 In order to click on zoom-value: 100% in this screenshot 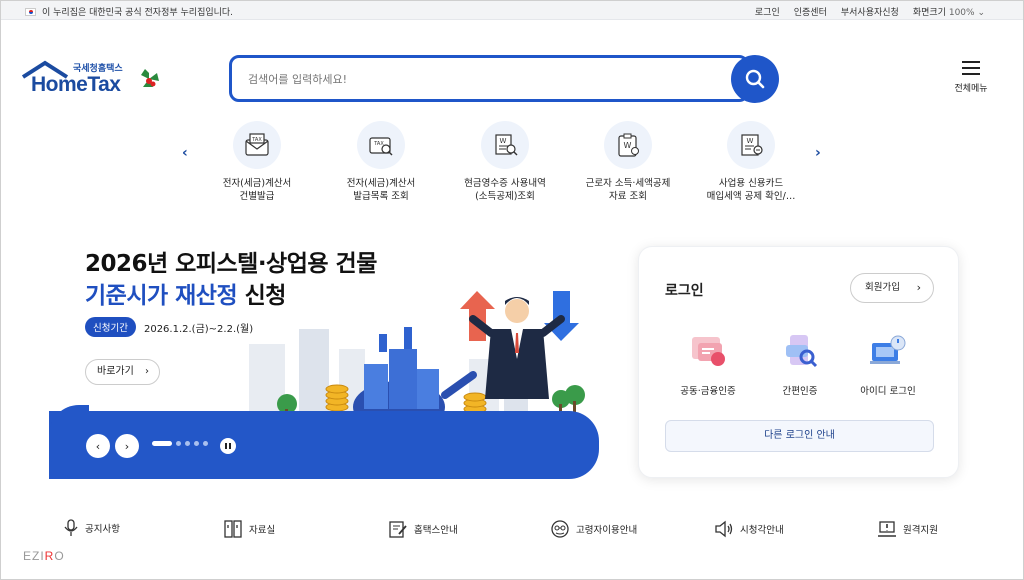, I will do `click(961, 13)`.